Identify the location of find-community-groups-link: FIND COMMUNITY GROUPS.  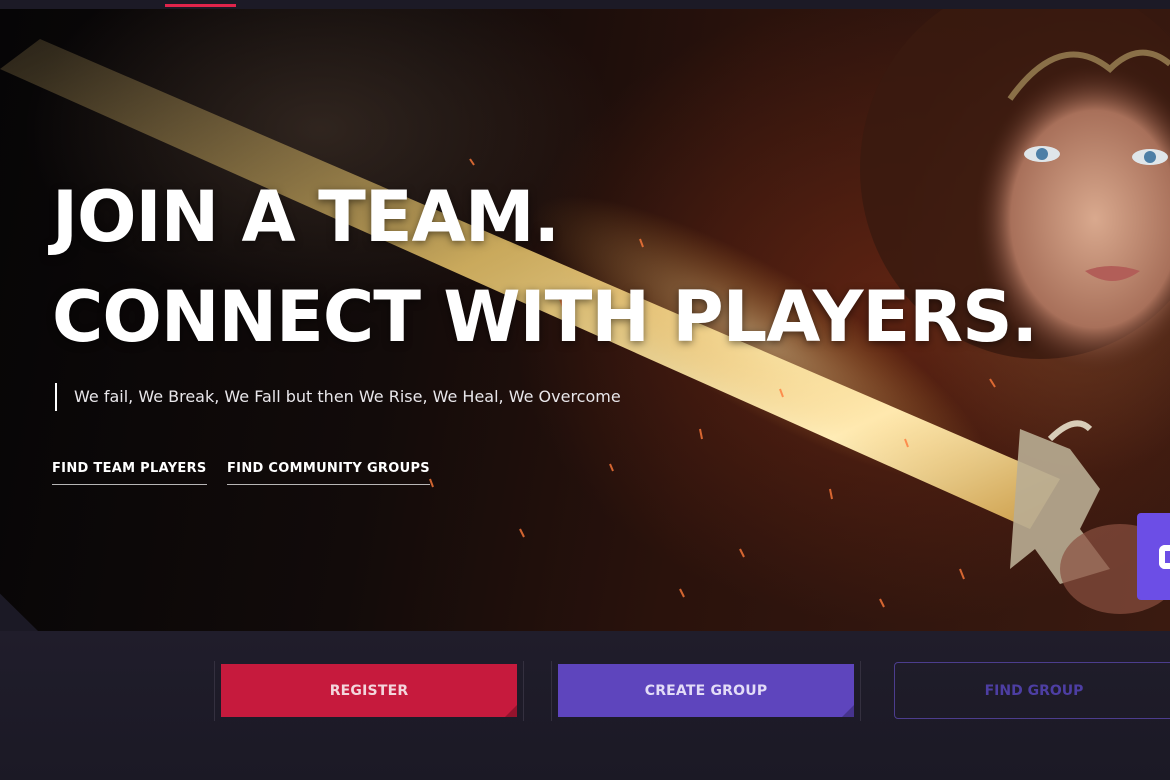
(328, 473).